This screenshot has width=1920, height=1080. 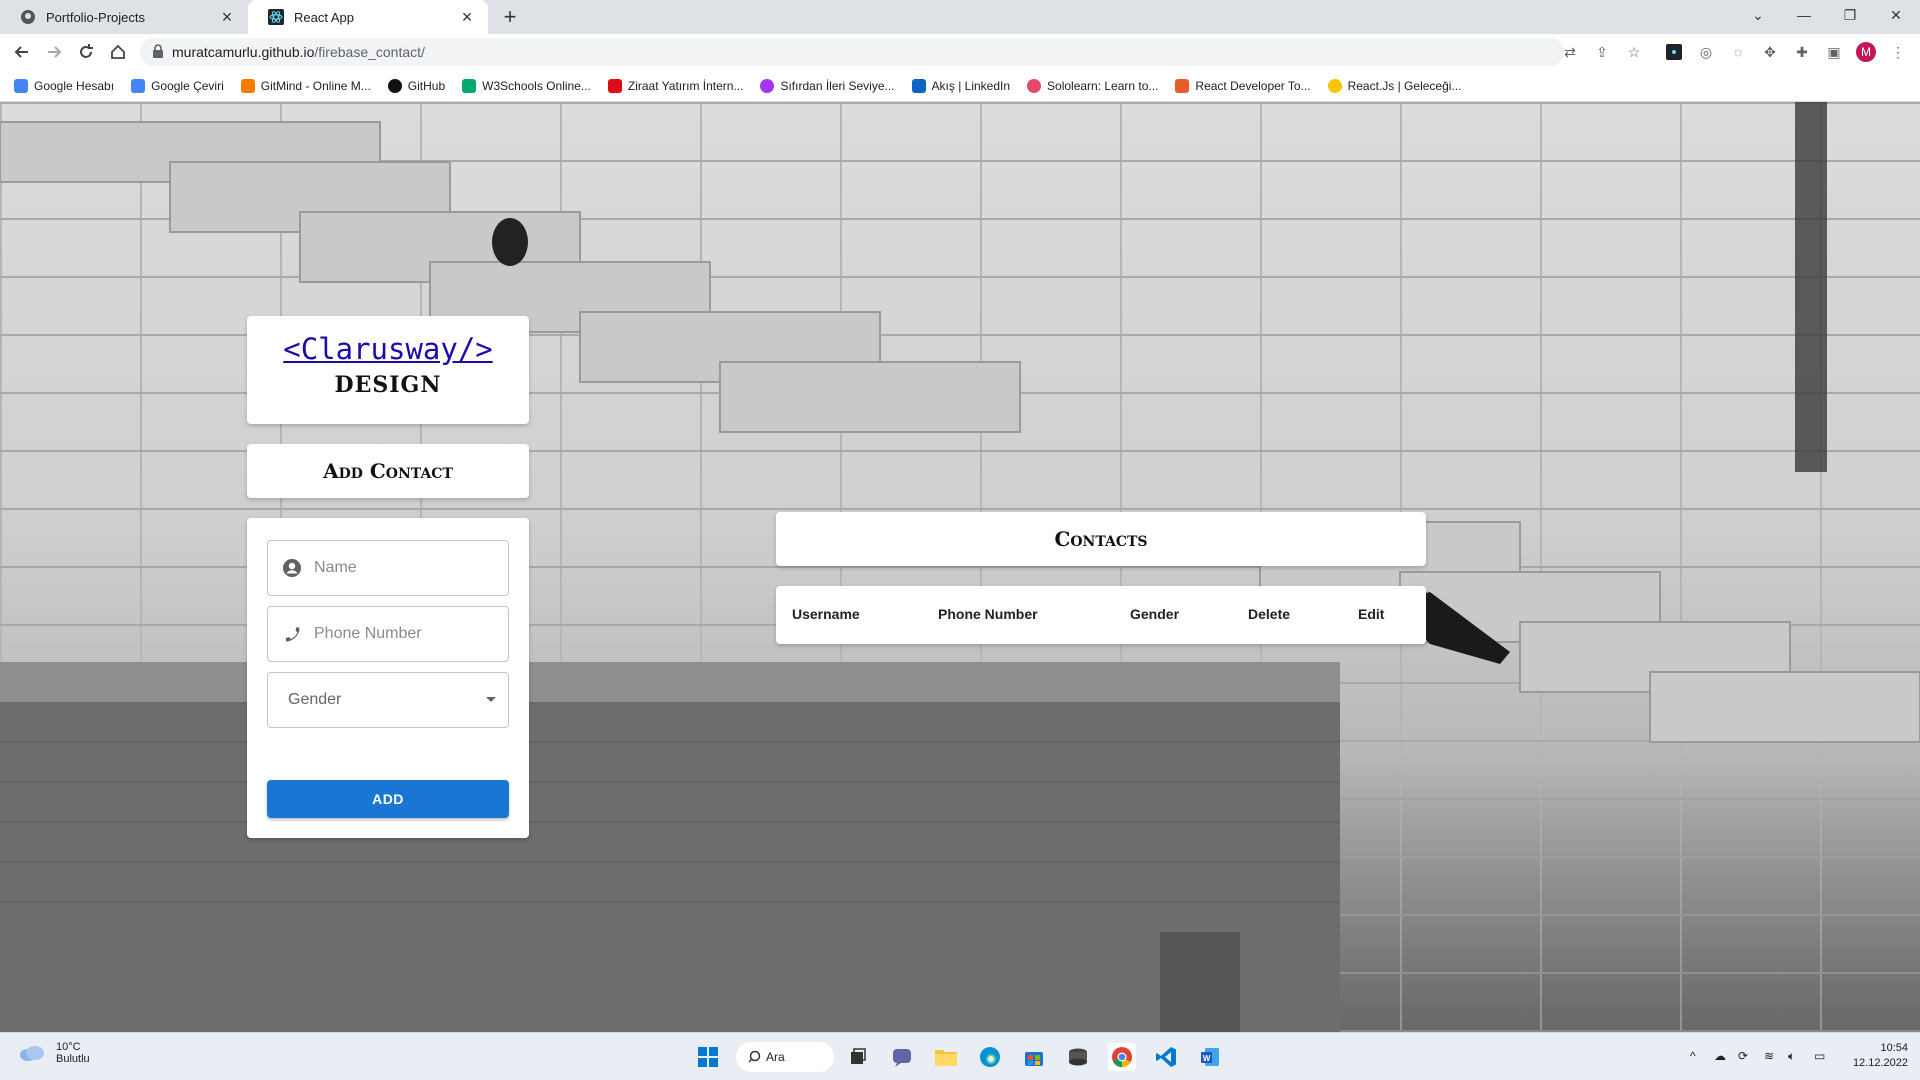 What do you see at coordinates (177, 85) in the screenshot?
I see `bookmark-item: Google Çeviri` at bounding box center [177, 85].